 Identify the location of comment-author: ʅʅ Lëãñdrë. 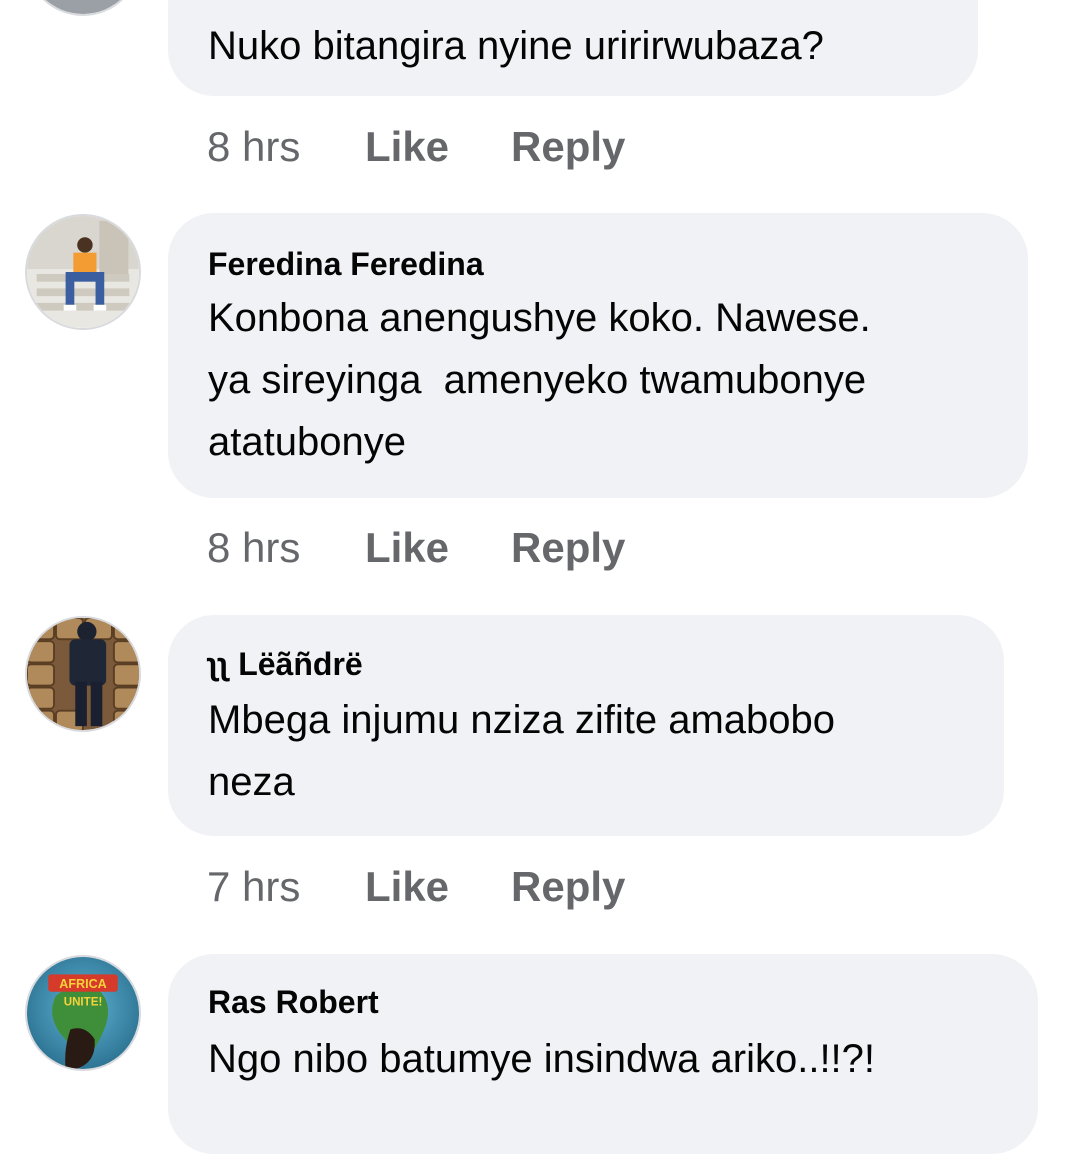
(285, 664).